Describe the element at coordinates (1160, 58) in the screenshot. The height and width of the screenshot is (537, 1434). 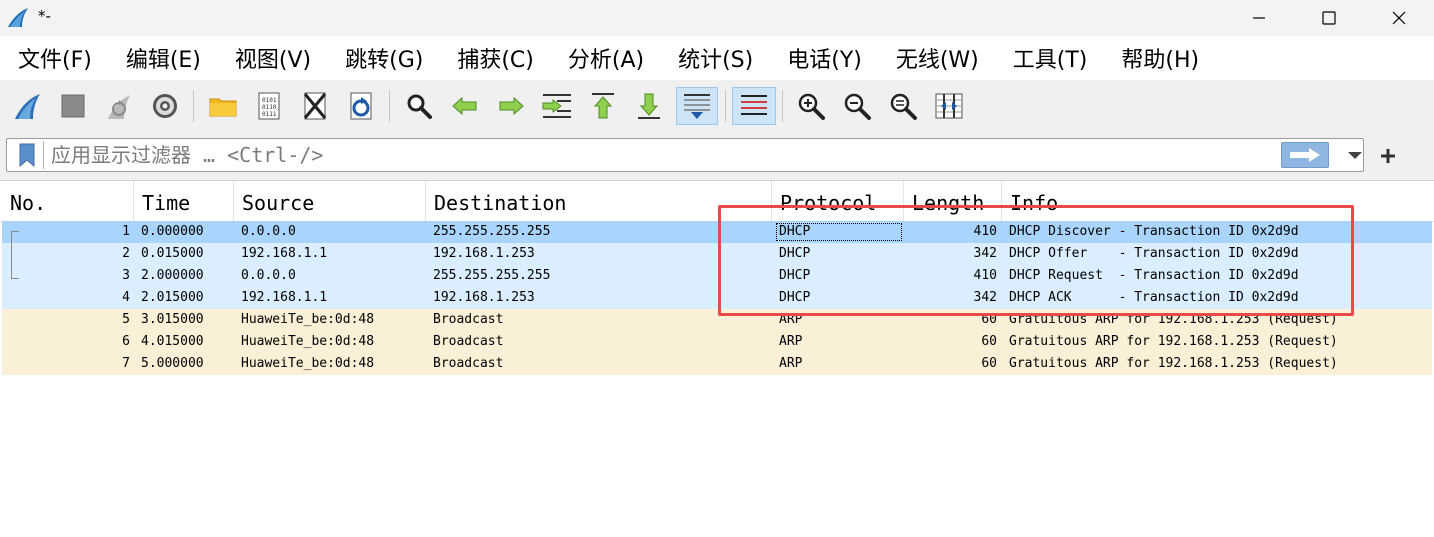
I see `menu-help: 帮助(H)` at that location.